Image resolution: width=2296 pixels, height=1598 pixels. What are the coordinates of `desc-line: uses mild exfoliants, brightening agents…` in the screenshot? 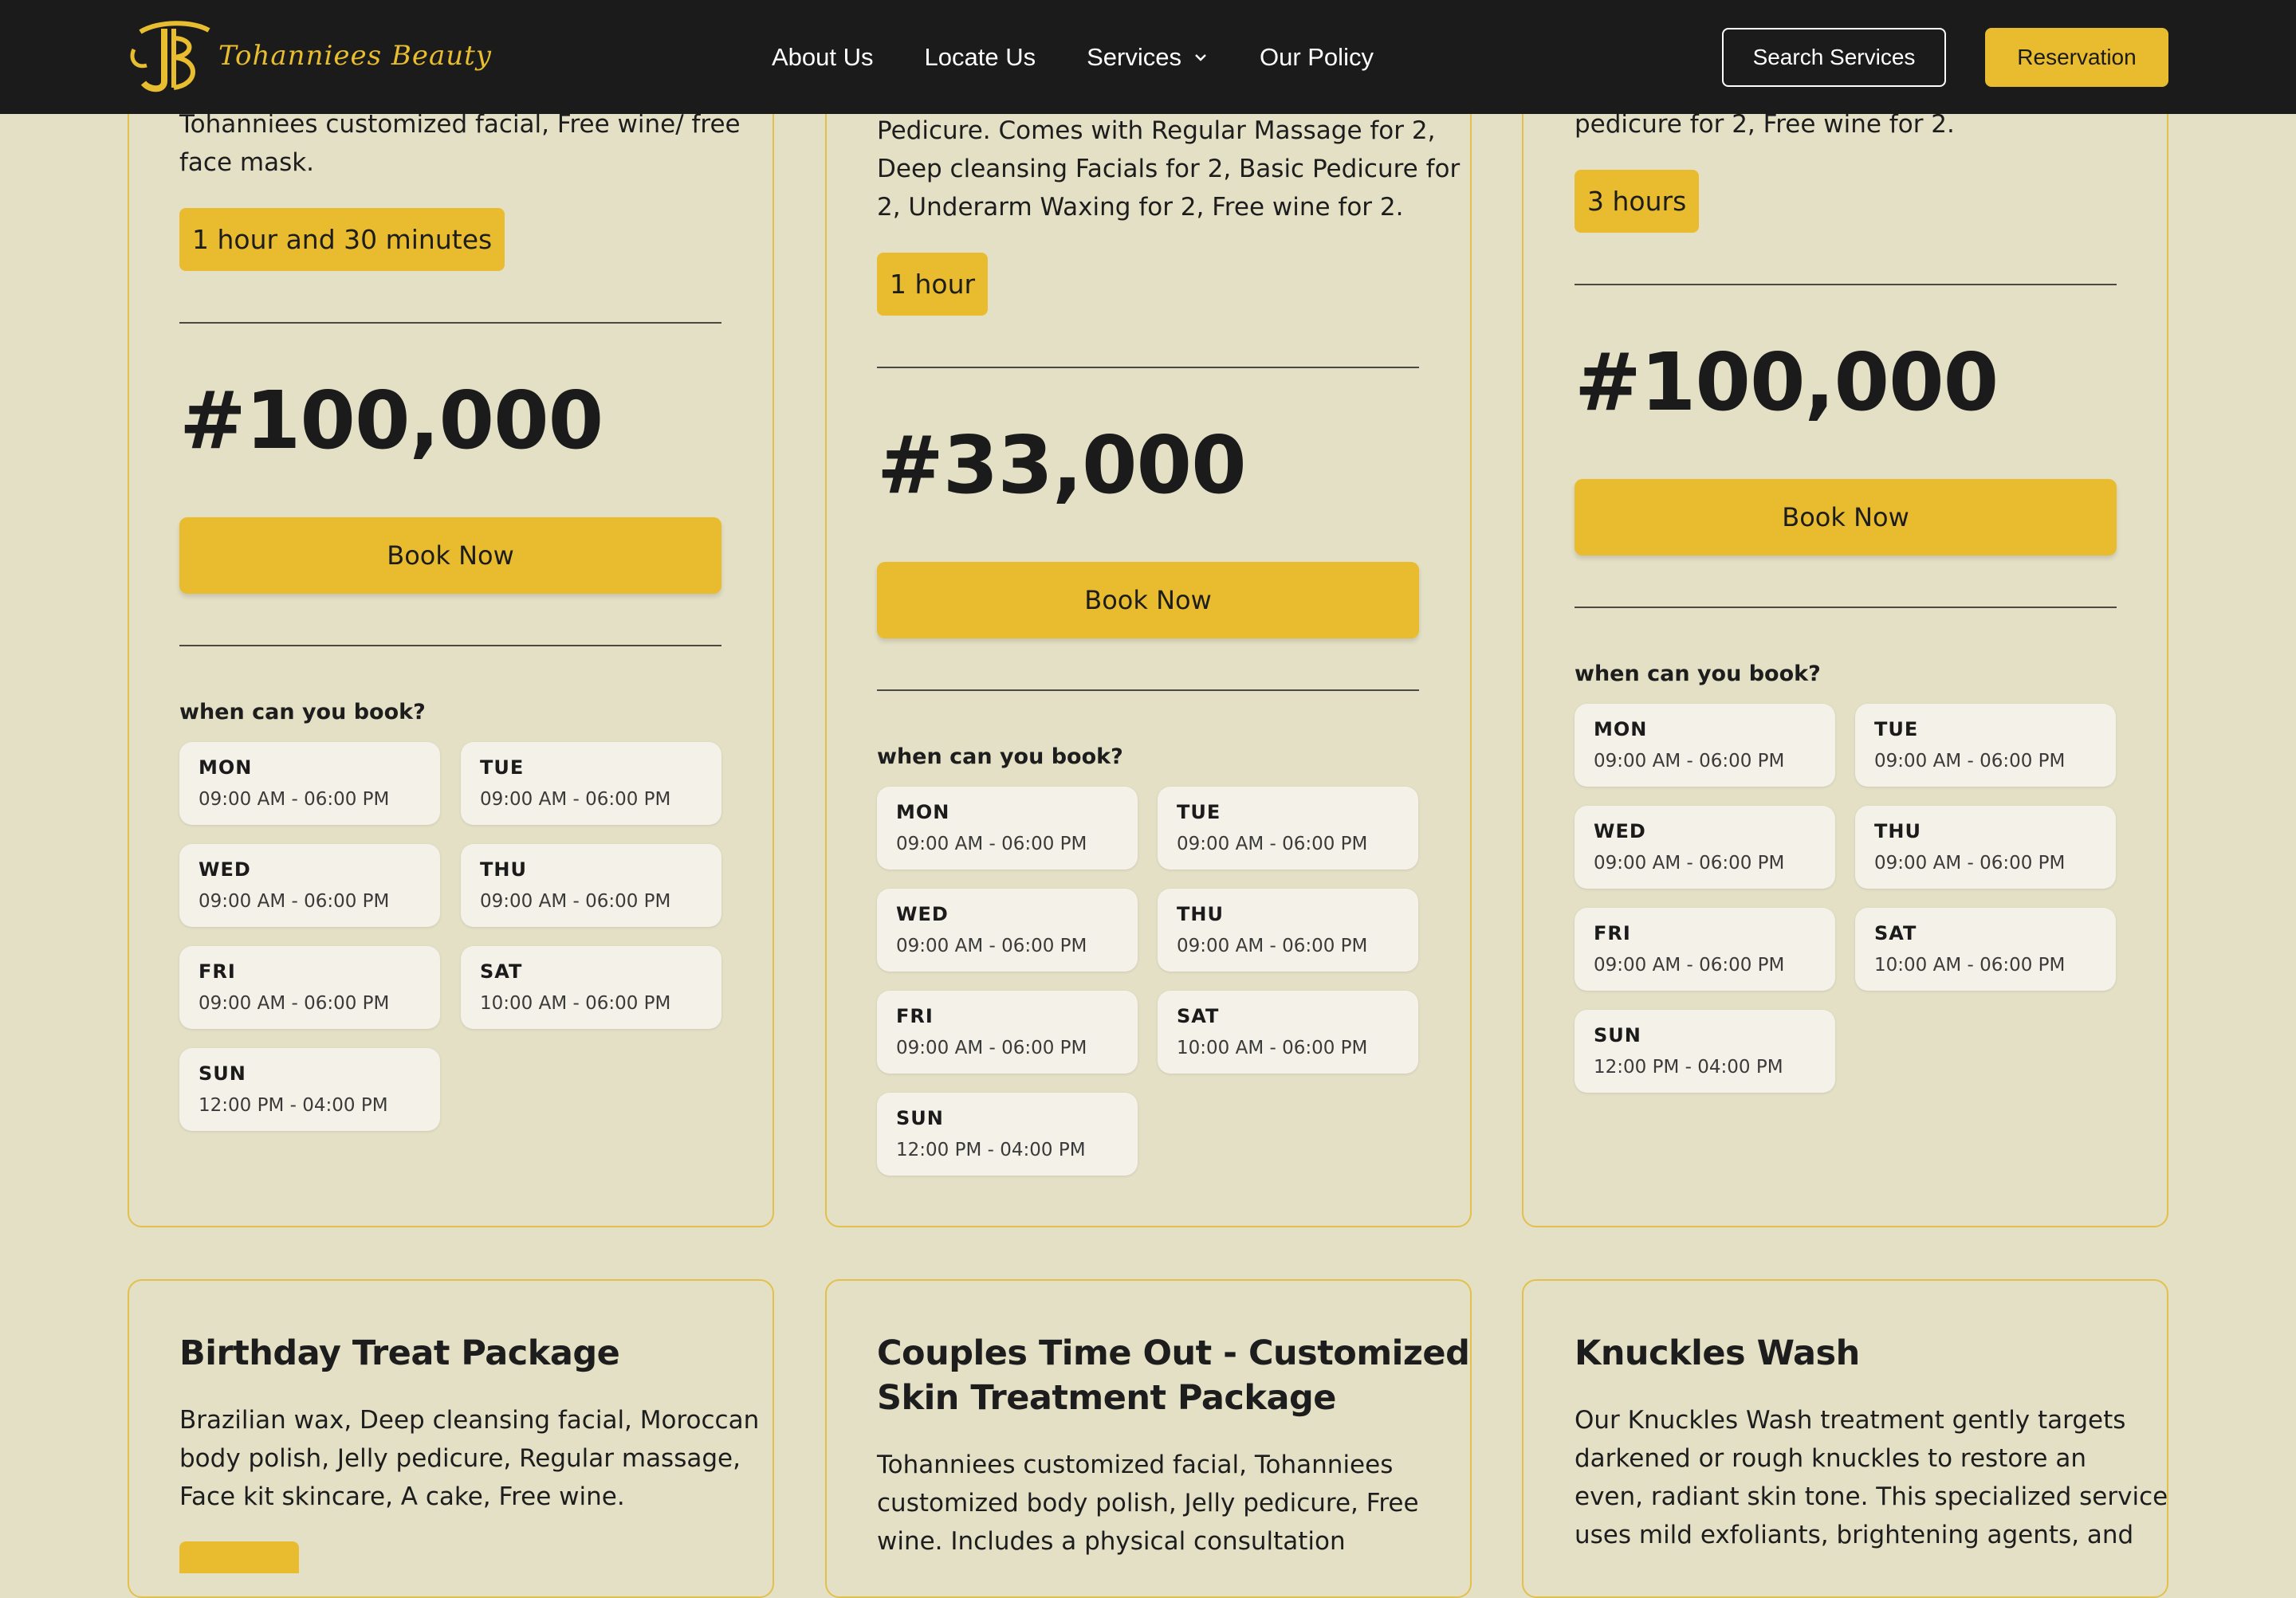 It's located at (1854, 1535).